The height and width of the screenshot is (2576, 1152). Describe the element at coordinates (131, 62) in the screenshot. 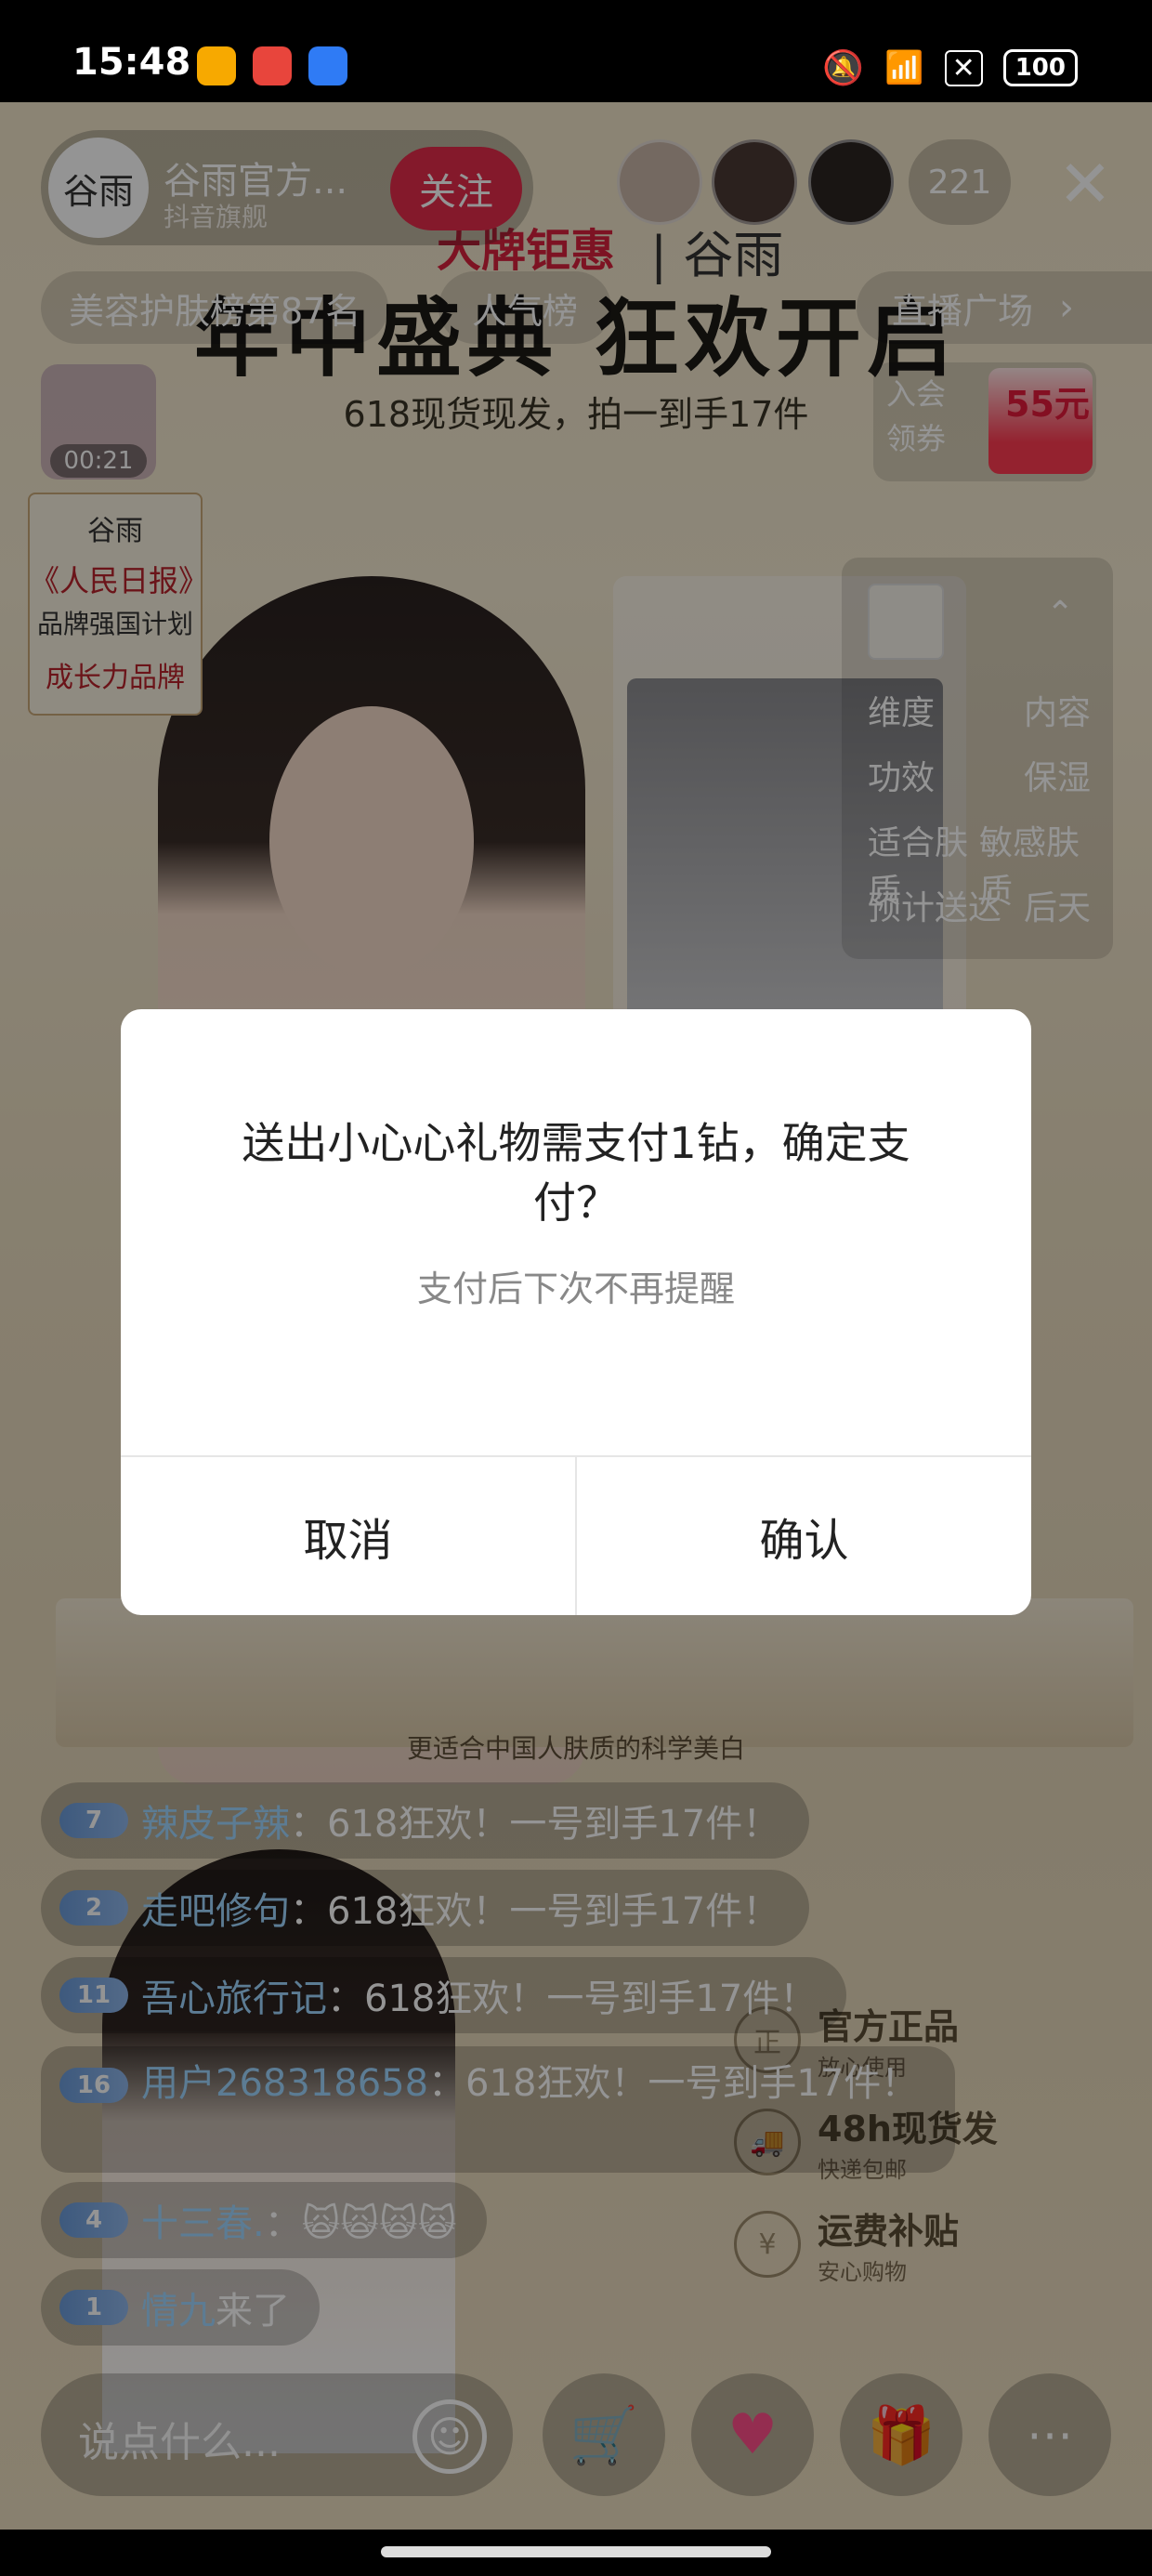

I see `status-time: 15:48` at that location.